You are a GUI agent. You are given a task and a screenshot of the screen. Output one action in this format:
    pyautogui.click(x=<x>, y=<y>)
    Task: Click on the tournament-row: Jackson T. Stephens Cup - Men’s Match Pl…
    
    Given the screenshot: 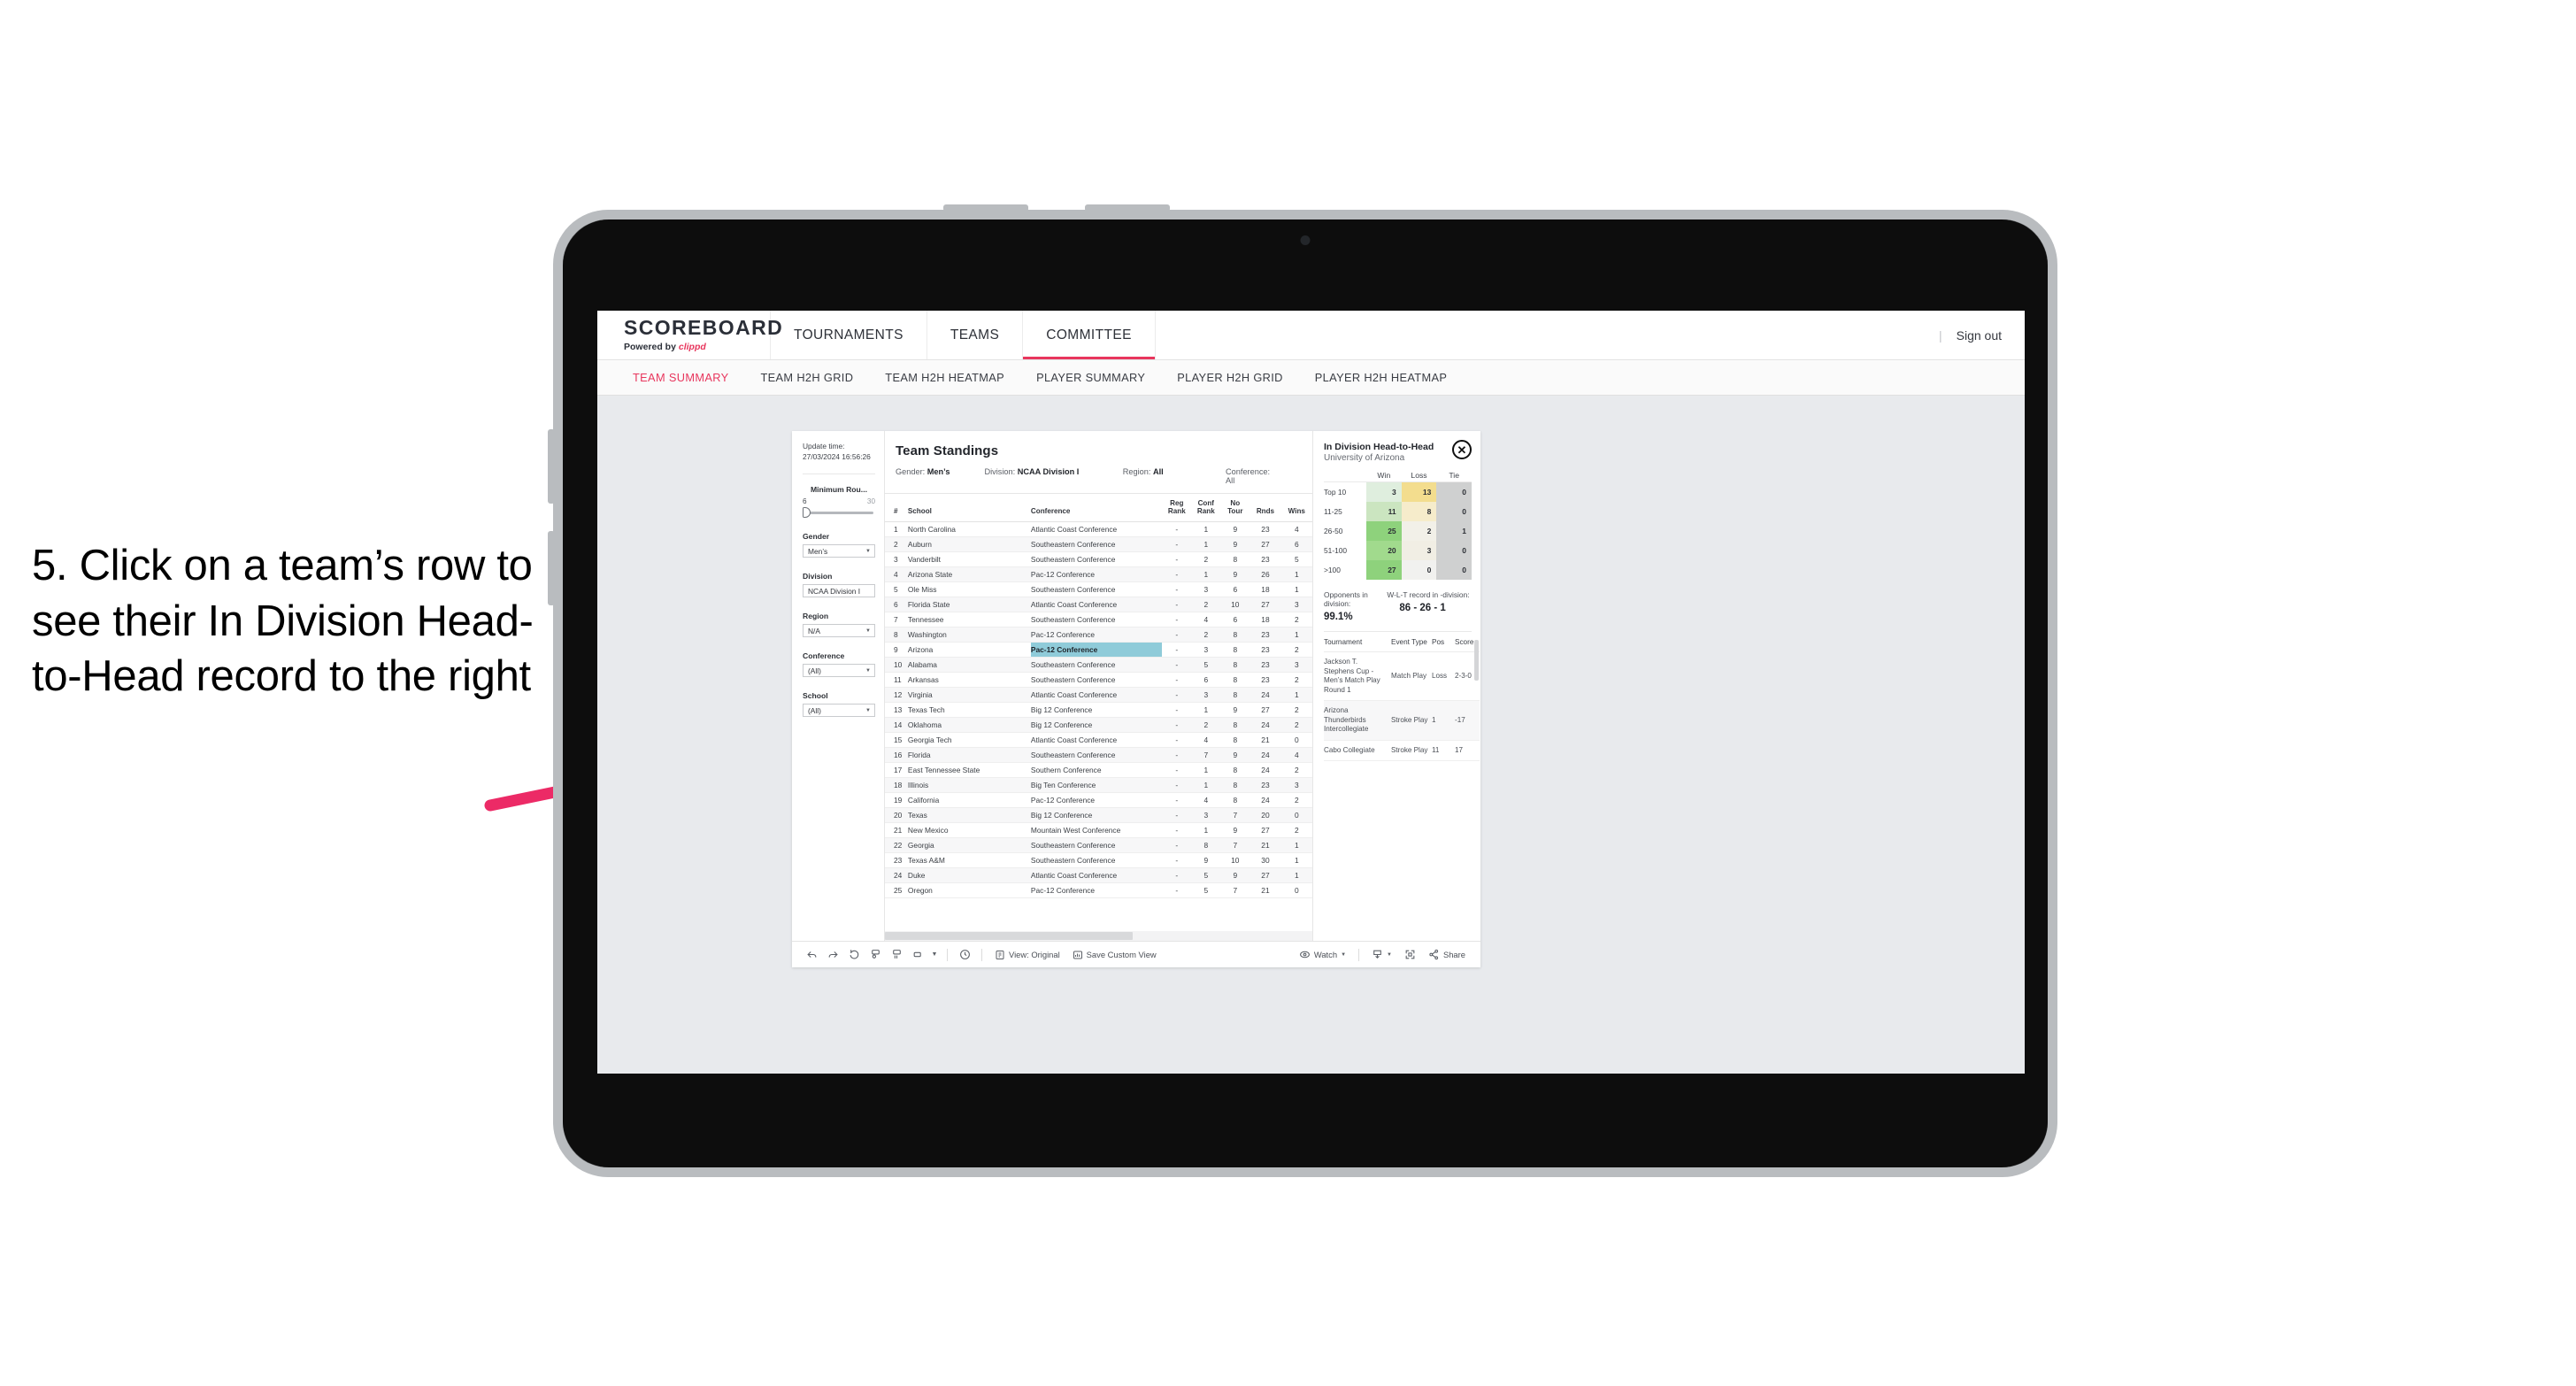 What is the action you would take?
    pyautogui.click(x=1402, y=676)
    